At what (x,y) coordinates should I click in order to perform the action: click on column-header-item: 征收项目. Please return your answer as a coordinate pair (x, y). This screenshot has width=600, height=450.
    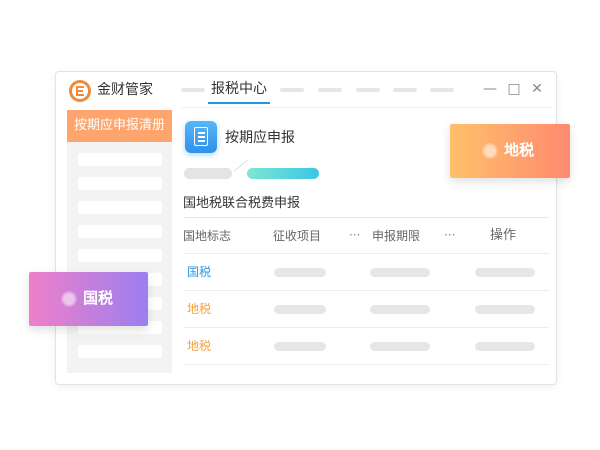
    Looking at the image, I should click on (297, 236).